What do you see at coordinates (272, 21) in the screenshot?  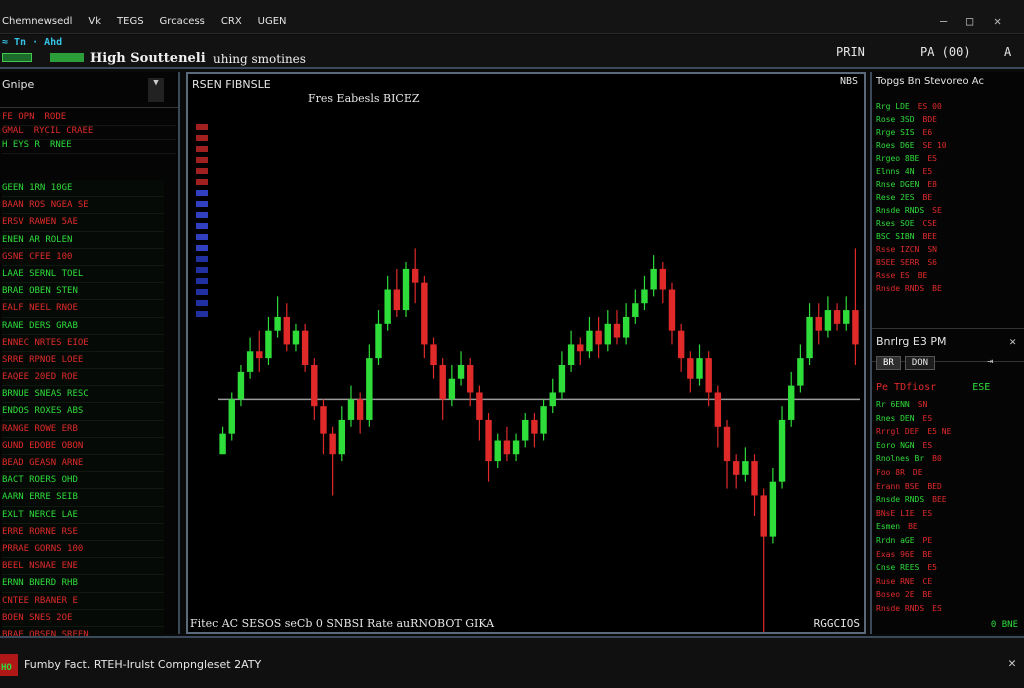 I see `menu-item-ugen: UGEN` at bounding box center [272, 21].